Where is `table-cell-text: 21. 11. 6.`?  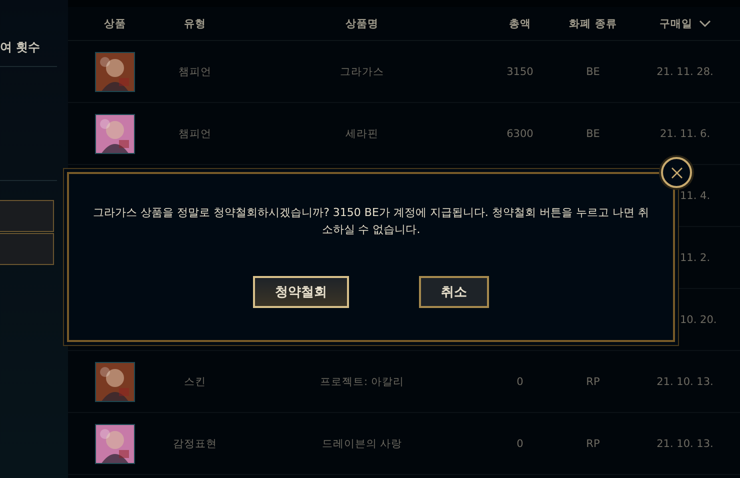
table-cell-text: 21. 11. 6. is located at coordinates (685, 134).